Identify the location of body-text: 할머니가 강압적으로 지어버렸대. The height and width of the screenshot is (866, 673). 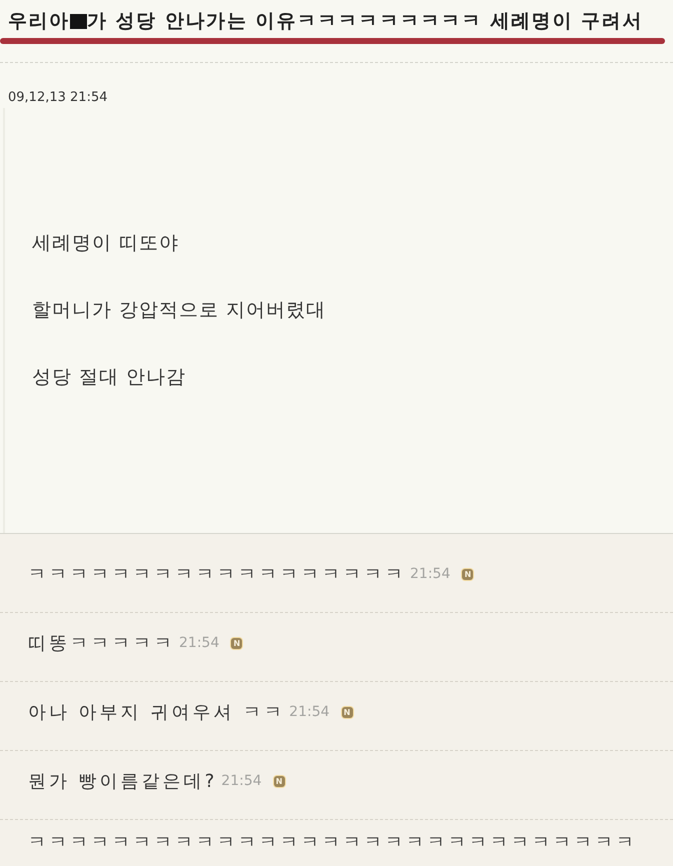
(179, 310).